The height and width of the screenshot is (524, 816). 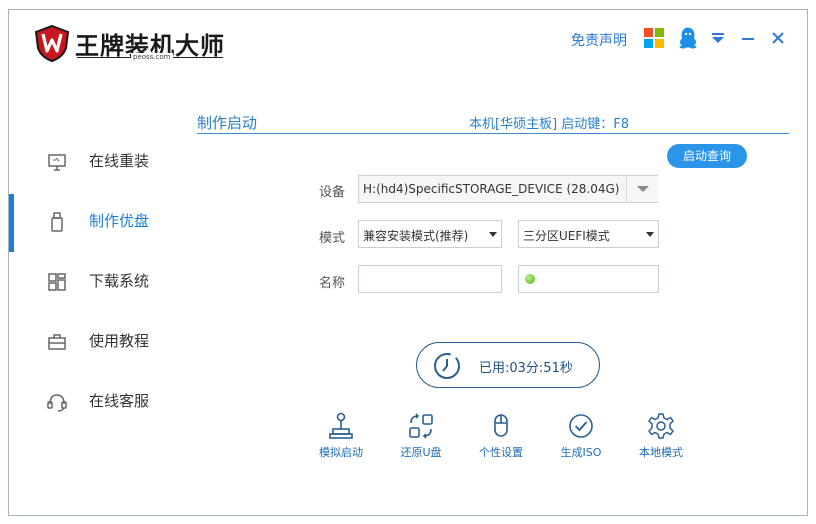 What do you see at coordinates (530, 279) in the screenshot?
I see `status-dot-icon` at bounding box center [530, 279].